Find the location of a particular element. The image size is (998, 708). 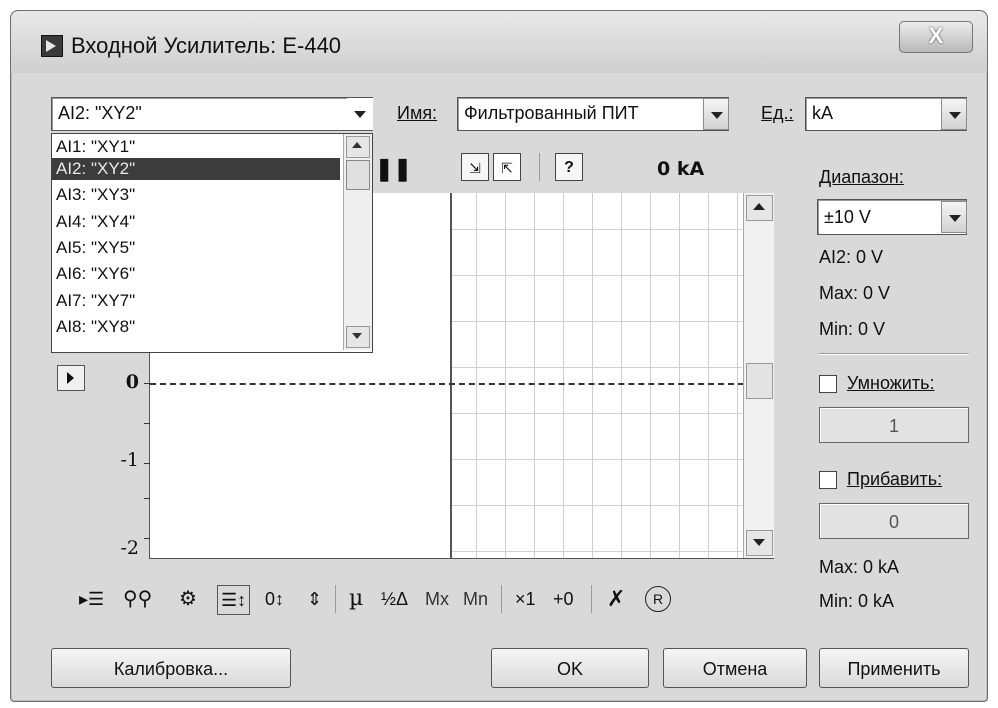

list-item: AI6: "XY6" is located at coordinates (196, 274).